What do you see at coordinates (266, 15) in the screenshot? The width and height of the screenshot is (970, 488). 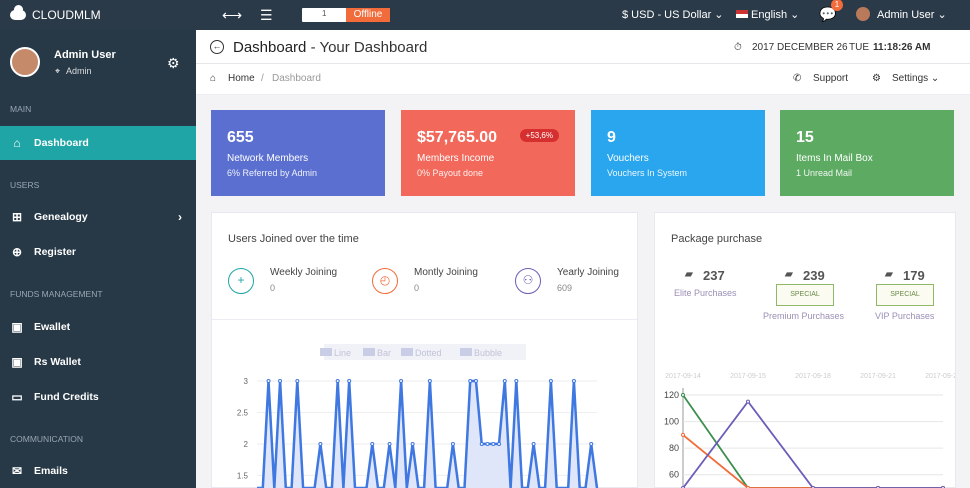 I see `hamburger-menu-icon: ☰` at bounding box center [266, 15].